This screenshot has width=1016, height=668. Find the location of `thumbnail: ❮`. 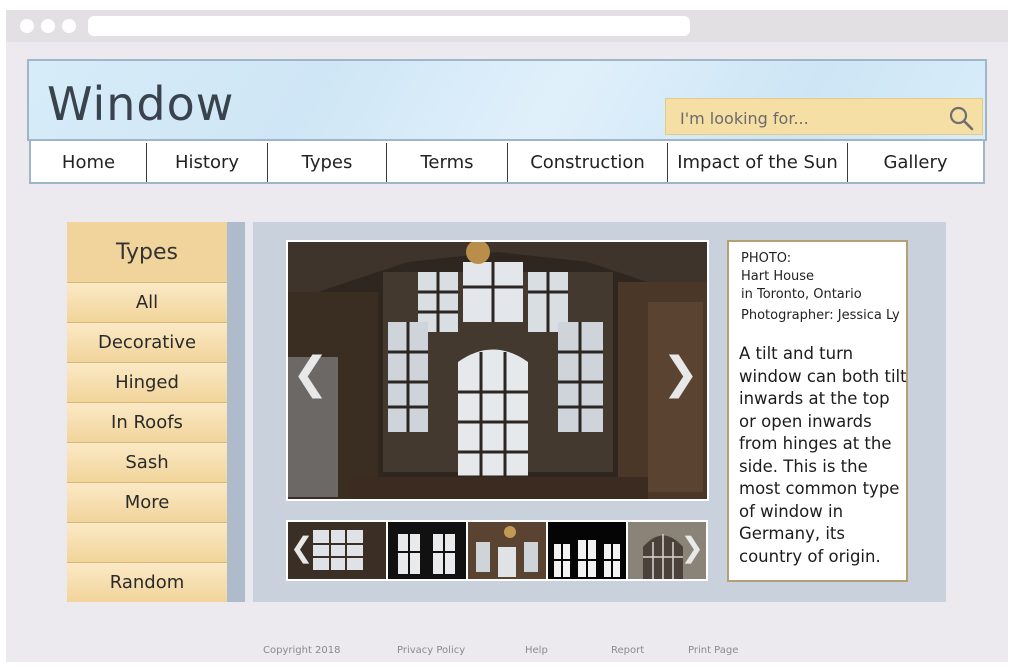

thumbnail: ❮ is located at coordinates (338, 550).